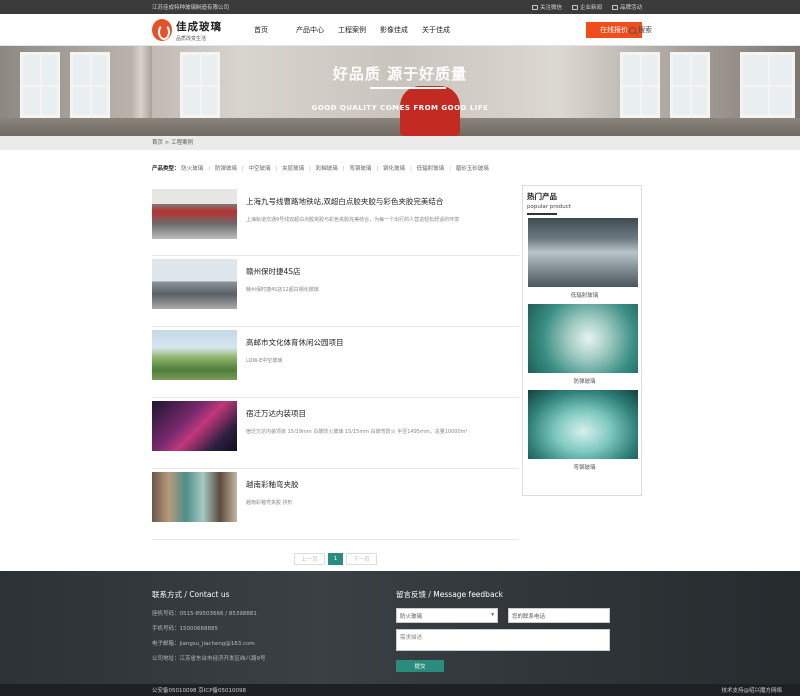 The image size is (800, 696). Describe the element at coordinates (226, 169) in the screenshot. I see `filter-option: 防弹玻璃` at that location.